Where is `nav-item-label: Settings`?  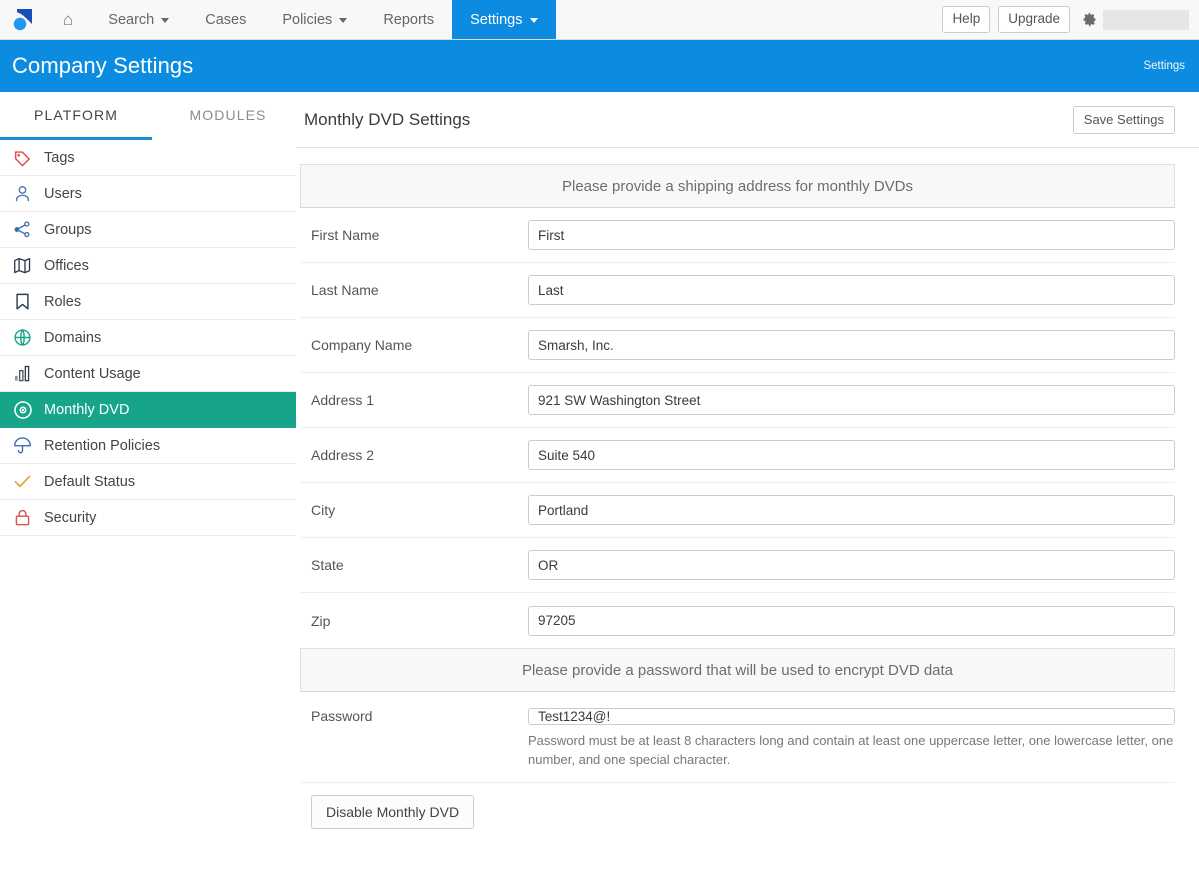 nav-item-label: Settings is located at coordinates (496, 19).